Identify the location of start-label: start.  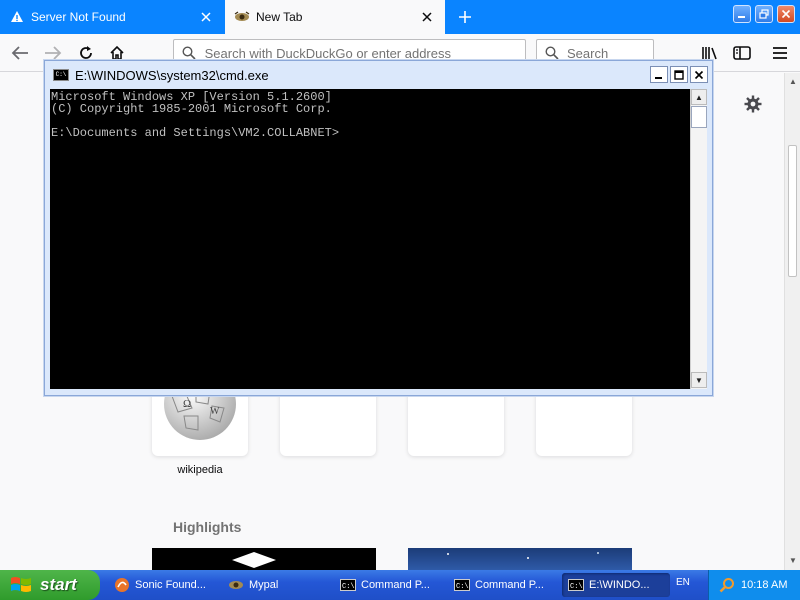
(58, 584).